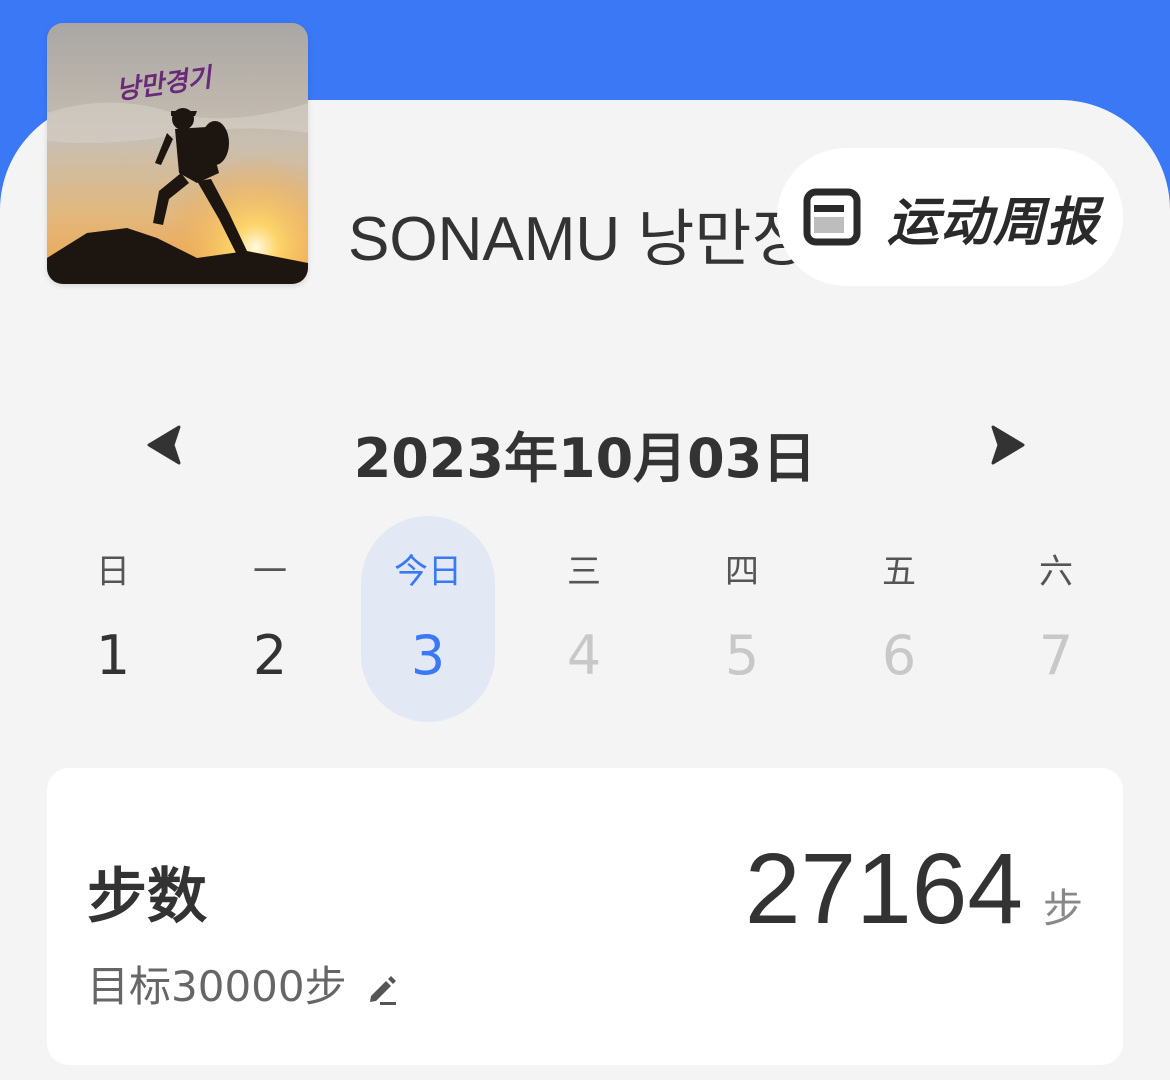 This screenshot has height=1080, width=1170. Describe the element at coordinates (742, 655) in the screenshot. I see `day-number: 5` at that location.